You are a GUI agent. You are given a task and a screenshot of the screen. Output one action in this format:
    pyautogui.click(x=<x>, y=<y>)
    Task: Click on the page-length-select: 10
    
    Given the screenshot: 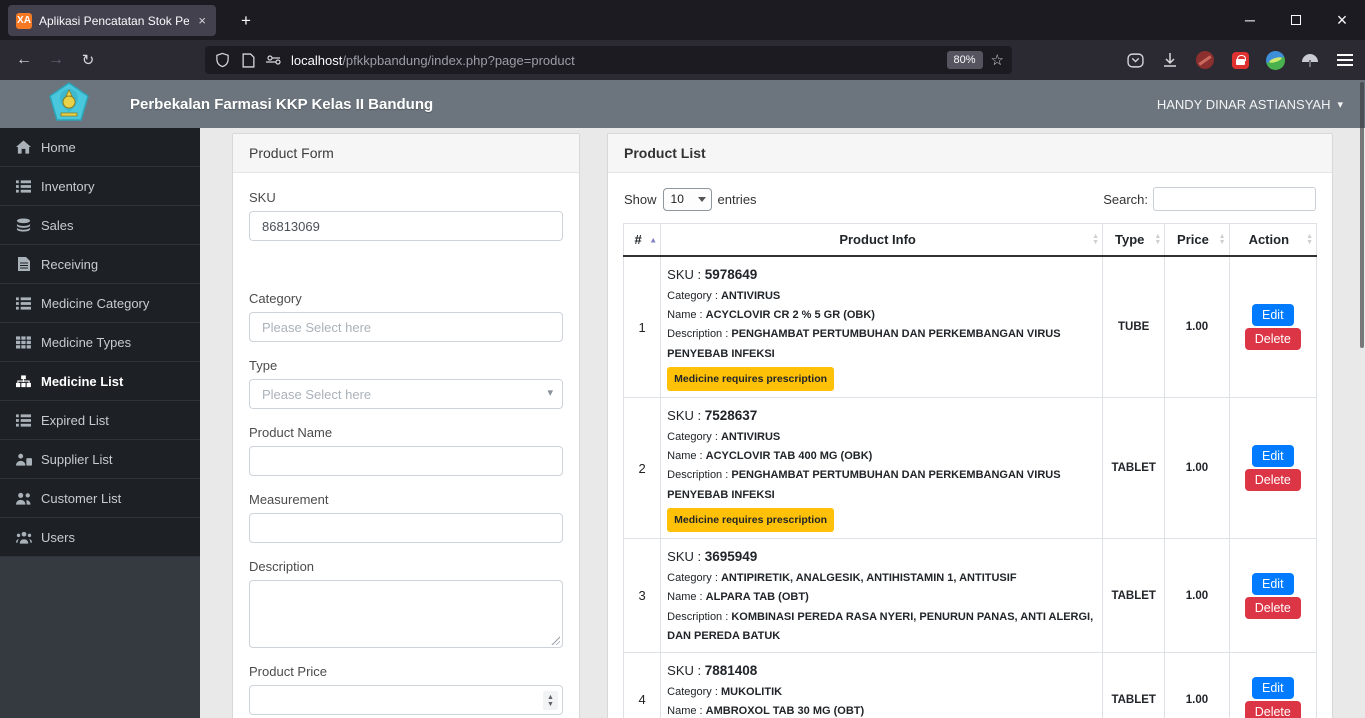 What is the action you would take?
    pyautogui.click(x=687, y=199)
    